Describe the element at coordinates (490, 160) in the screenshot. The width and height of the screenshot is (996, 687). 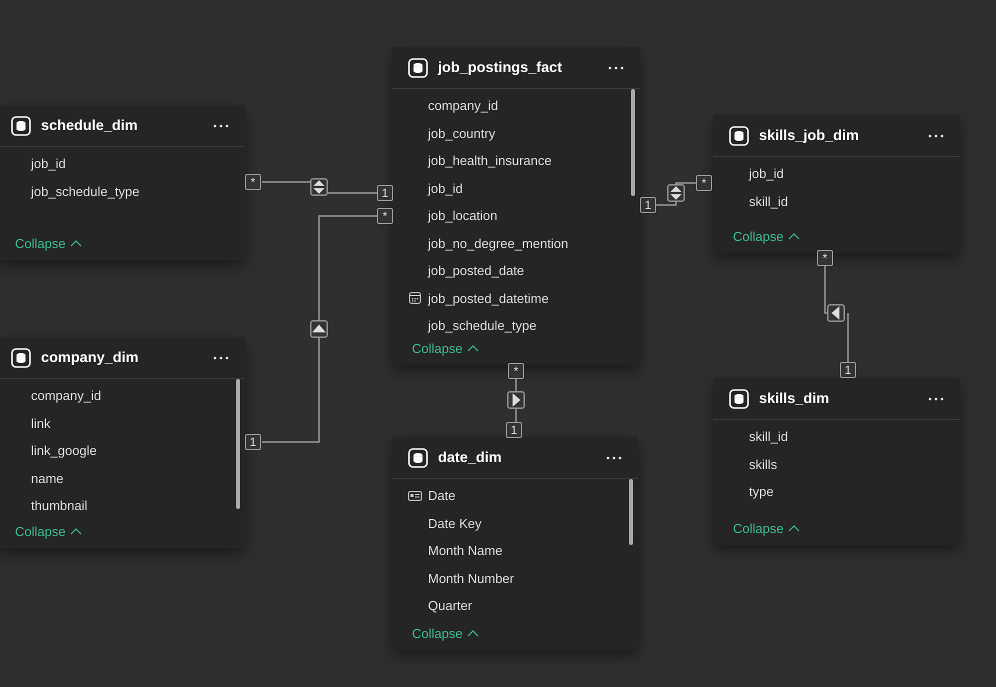
I see `field-name: job_health_insurance` at that location.